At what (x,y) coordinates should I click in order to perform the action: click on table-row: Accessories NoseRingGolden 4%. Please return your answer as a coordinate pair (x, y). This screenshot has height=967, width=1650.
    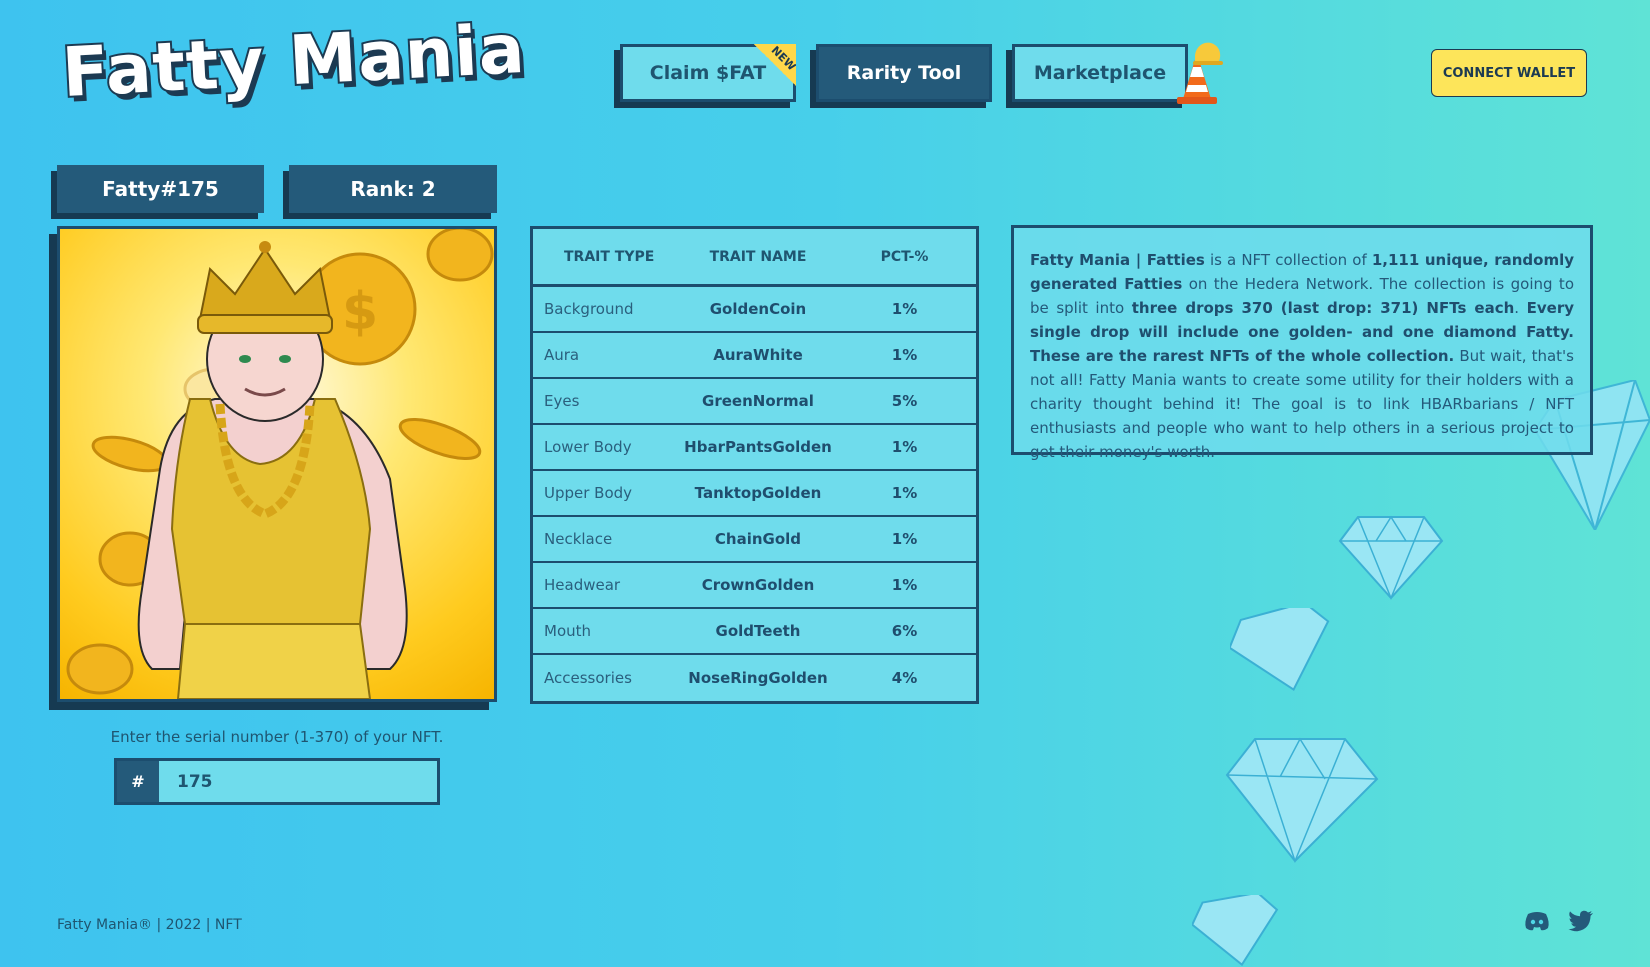
    Looking at the image, I should click on (754, 678).